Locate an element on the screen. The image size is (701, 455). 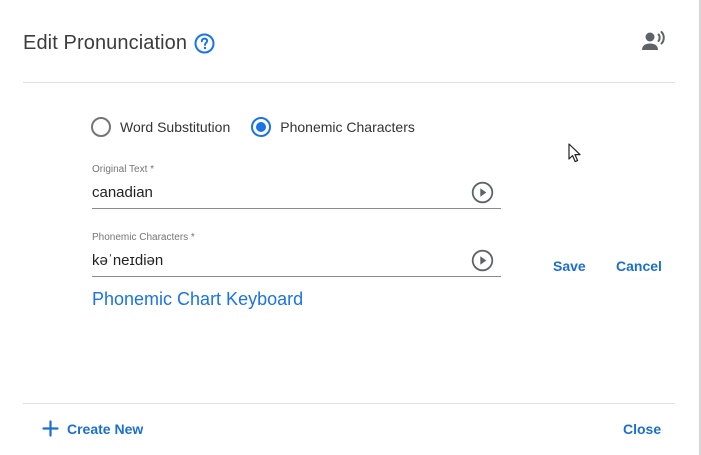
phonemic-characters-input is located at coordinates (272, 260).